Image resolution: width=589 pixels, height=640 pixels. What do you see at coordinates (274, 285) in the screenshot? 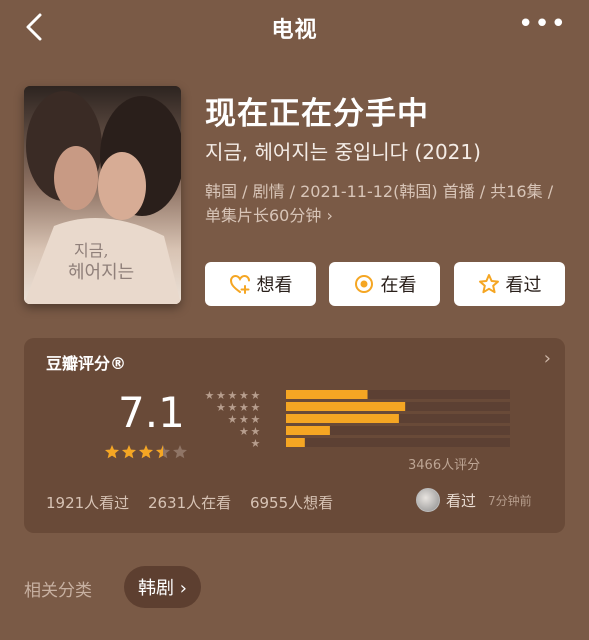
I see `want-to-watch-label: 想看` at bounding box center [274, 285].